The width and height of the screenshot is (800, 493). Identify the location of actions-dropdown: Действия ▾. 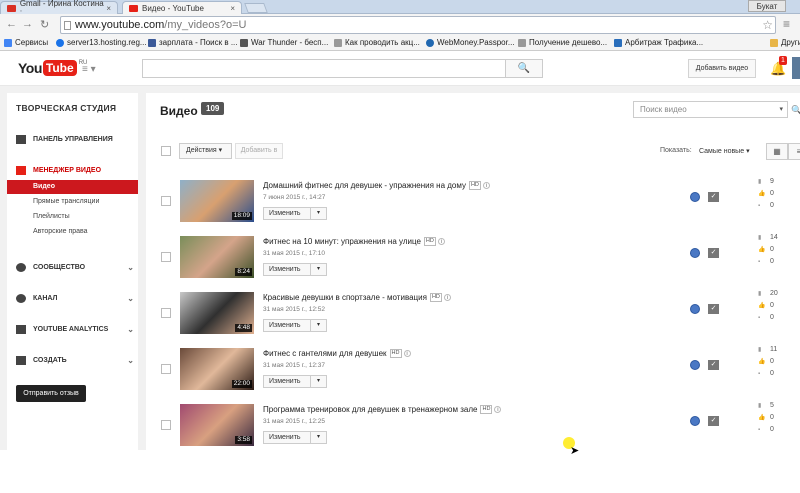
(205, 151).